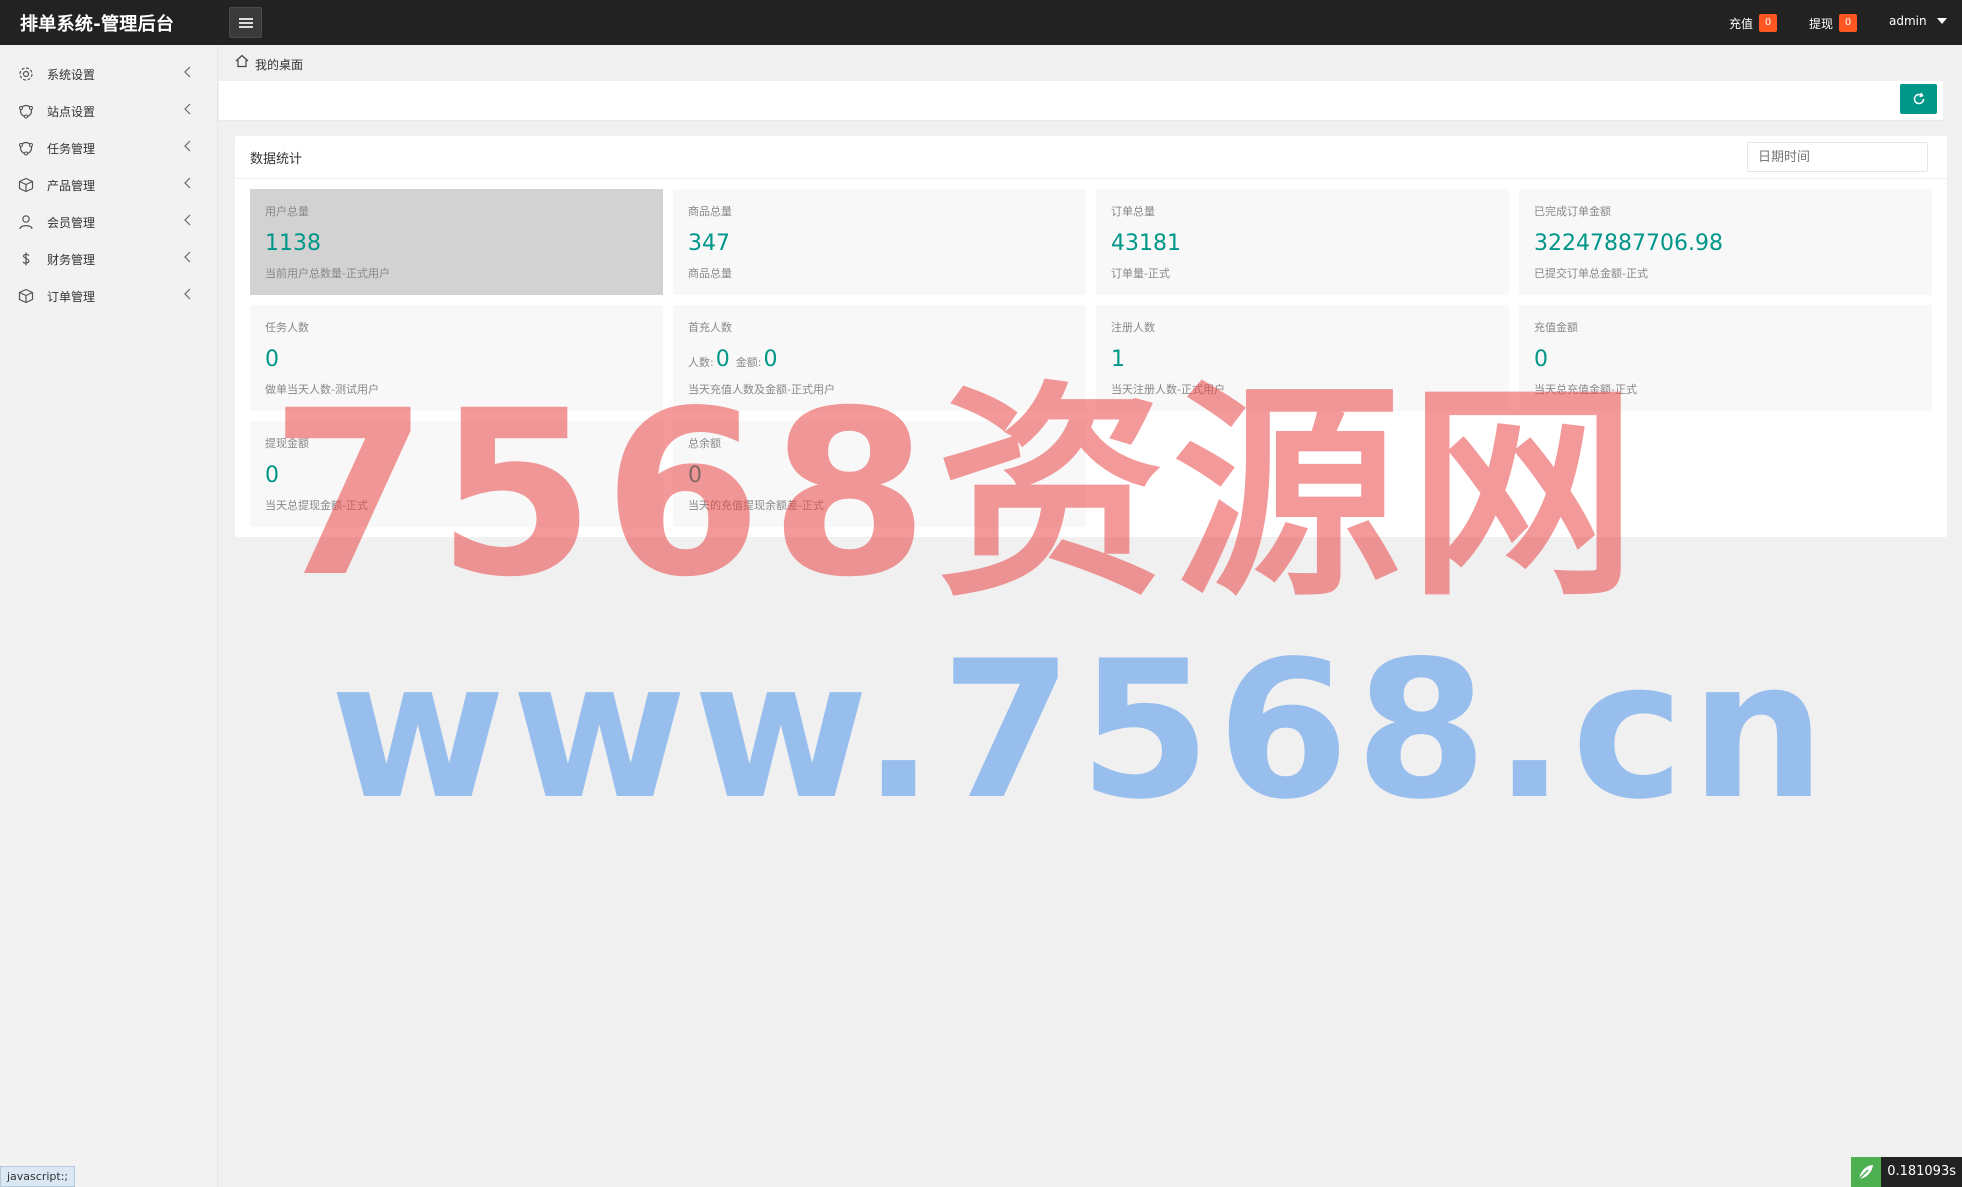  What do you see at coordinates (1725, 358) in the screenshot?
I see `stat-recharge-amount: 充值金额 0 当天总充值金额-正式` at bounding box center [1725, 358].